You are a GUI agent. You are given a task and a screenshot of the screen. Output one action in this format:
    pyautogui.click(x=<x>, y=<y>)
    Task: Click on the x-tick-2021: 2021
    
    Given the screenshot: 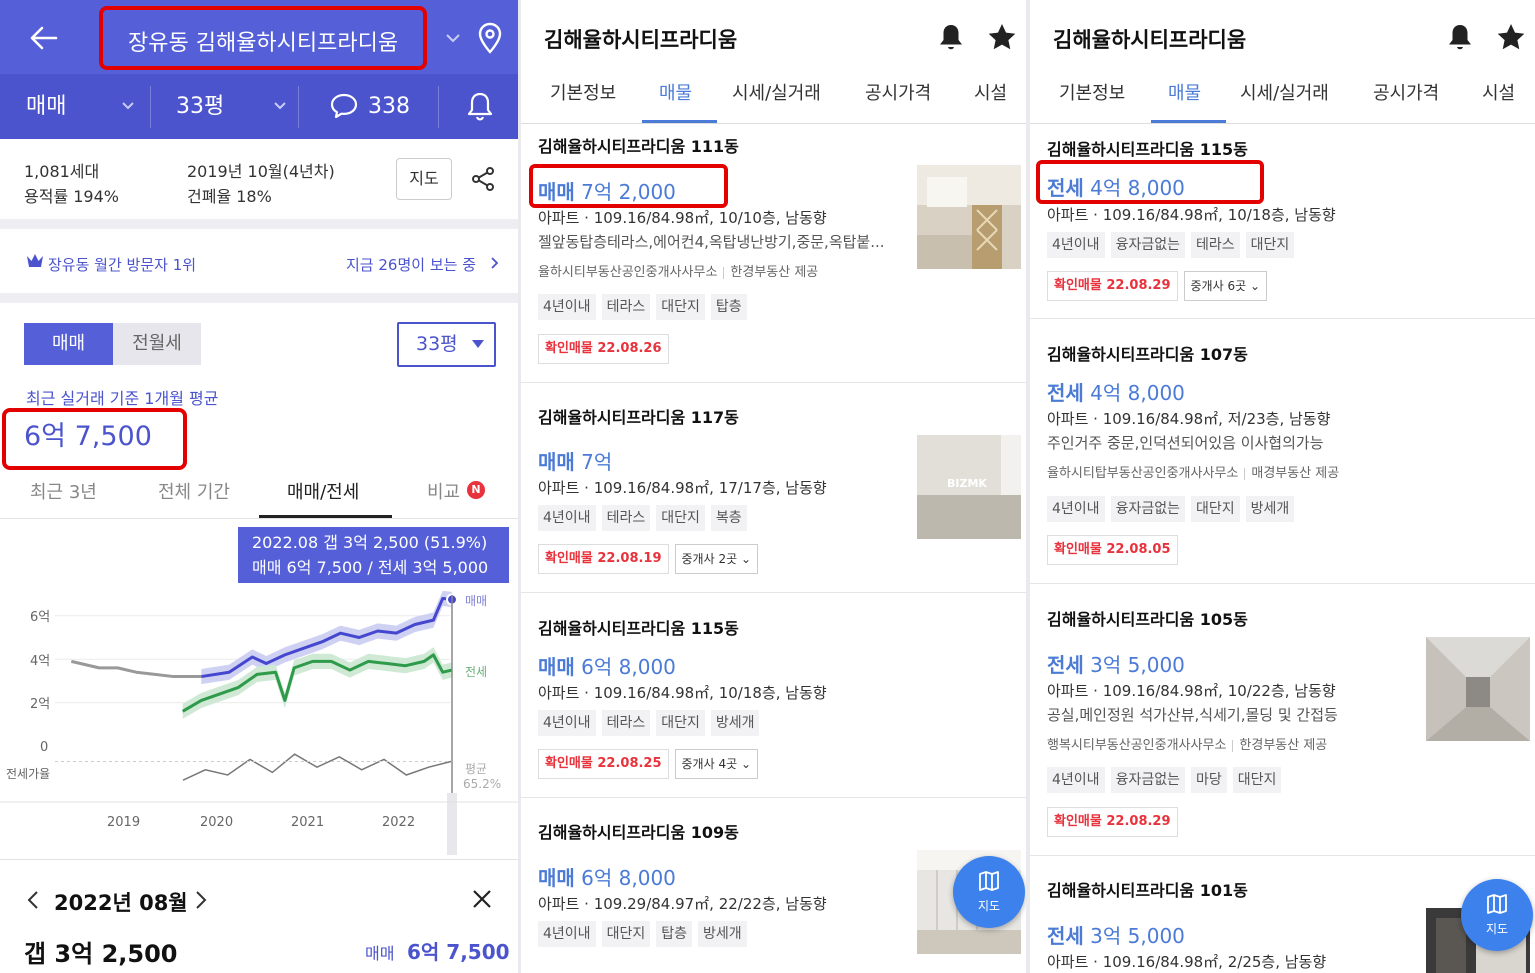 What is the action you would take?
    pyautogui.click(x=307, y=822)
    